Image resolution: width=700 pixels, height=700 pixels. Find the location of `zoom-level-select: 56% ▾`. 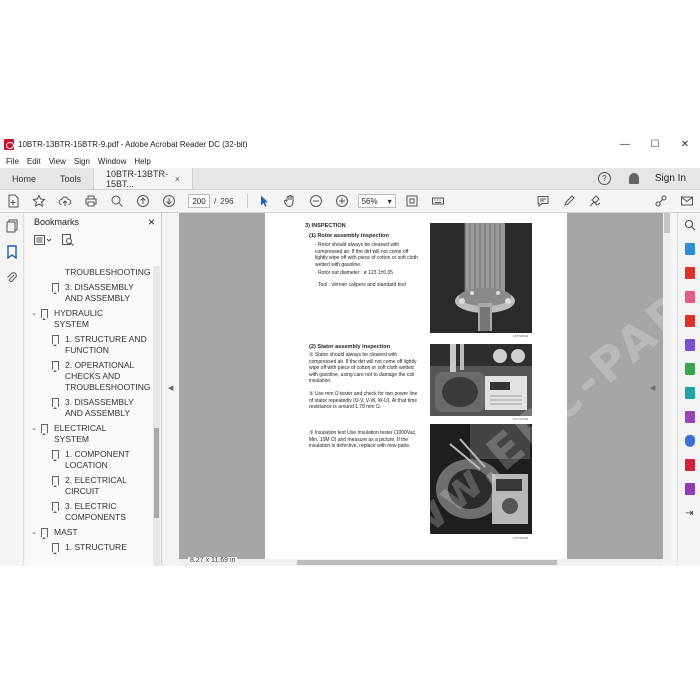

zoom-level-select: 56% ▾ is located at coordinates (376, 201).